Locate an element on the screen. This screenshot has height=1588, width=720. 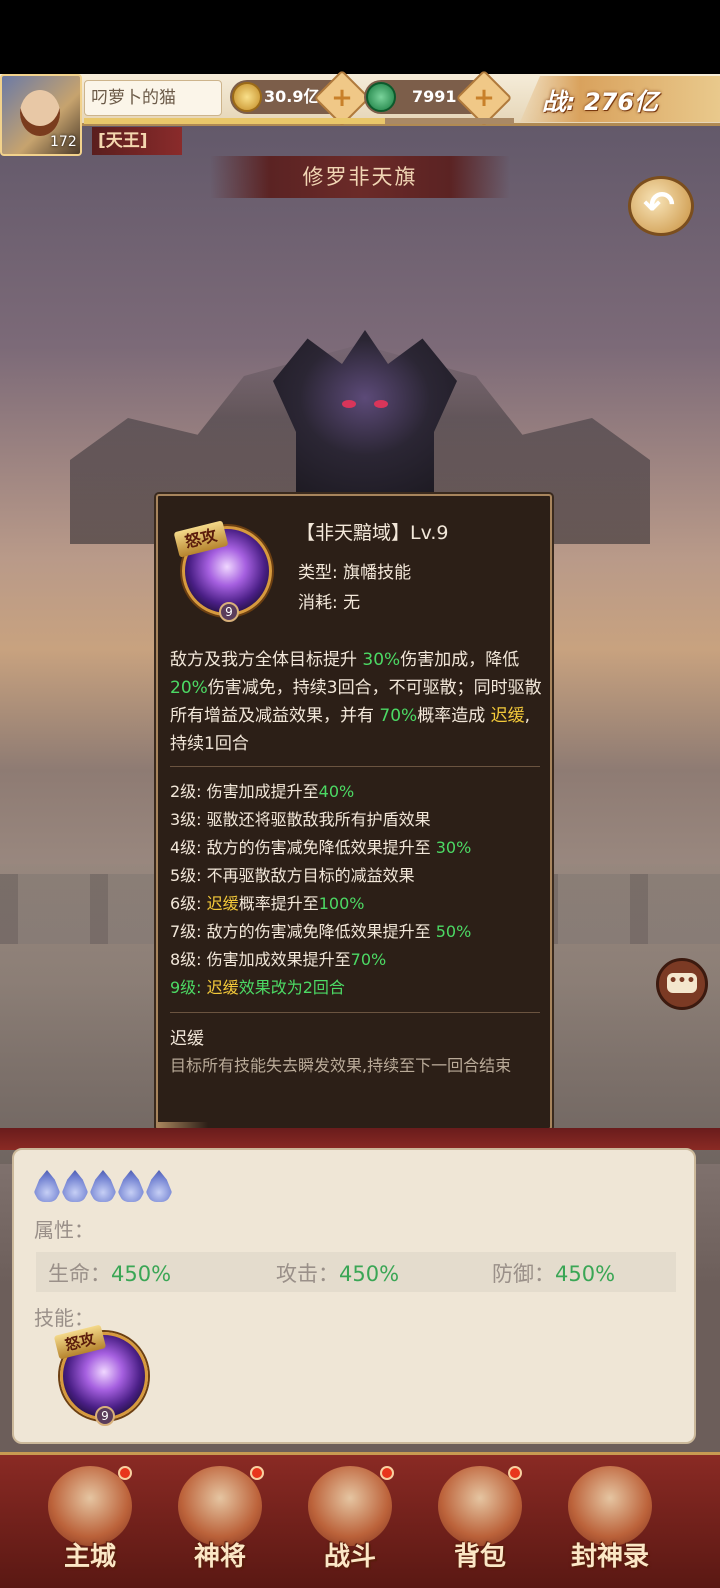
page-title: 修罗非天旗 is located at coordinates (360, 177).